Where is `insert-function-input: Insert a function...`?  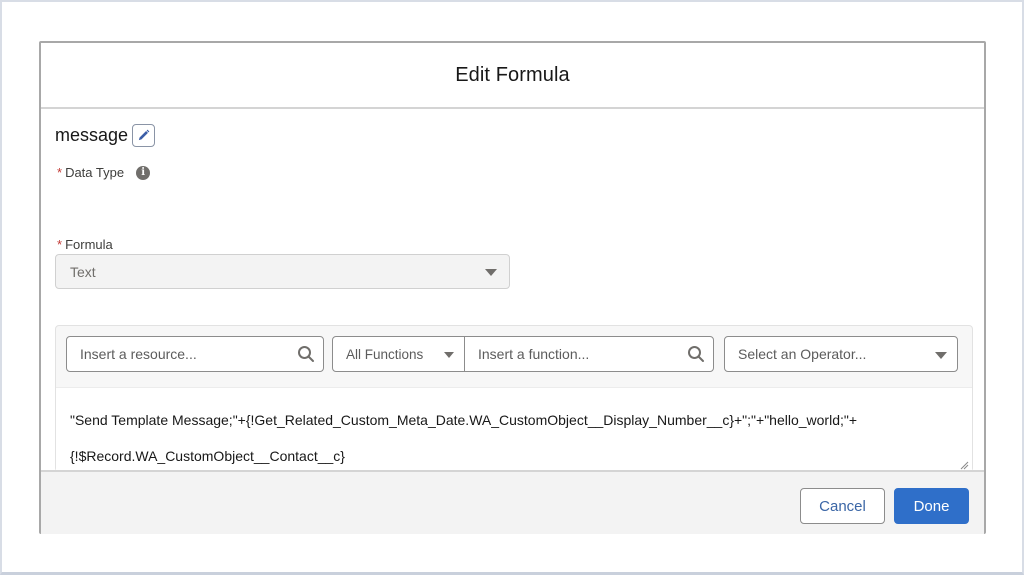 insert-function-input: Insert a function... is located at coordinates (589, 354).